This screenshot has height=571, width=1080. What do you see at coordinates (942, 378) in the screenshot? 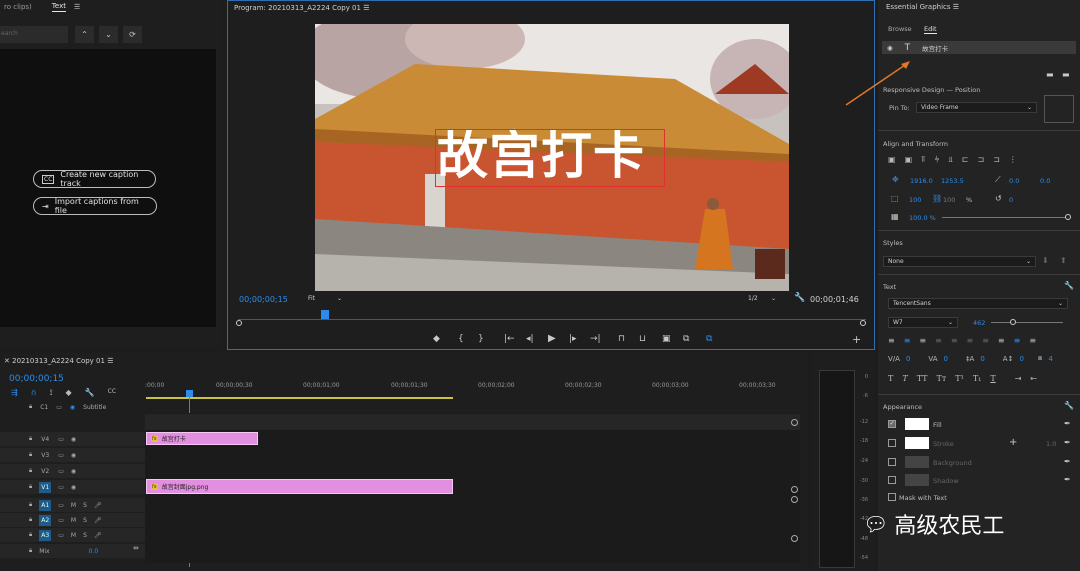
I see `small-caps-icon: Tт` at bounding box center [942, 378].